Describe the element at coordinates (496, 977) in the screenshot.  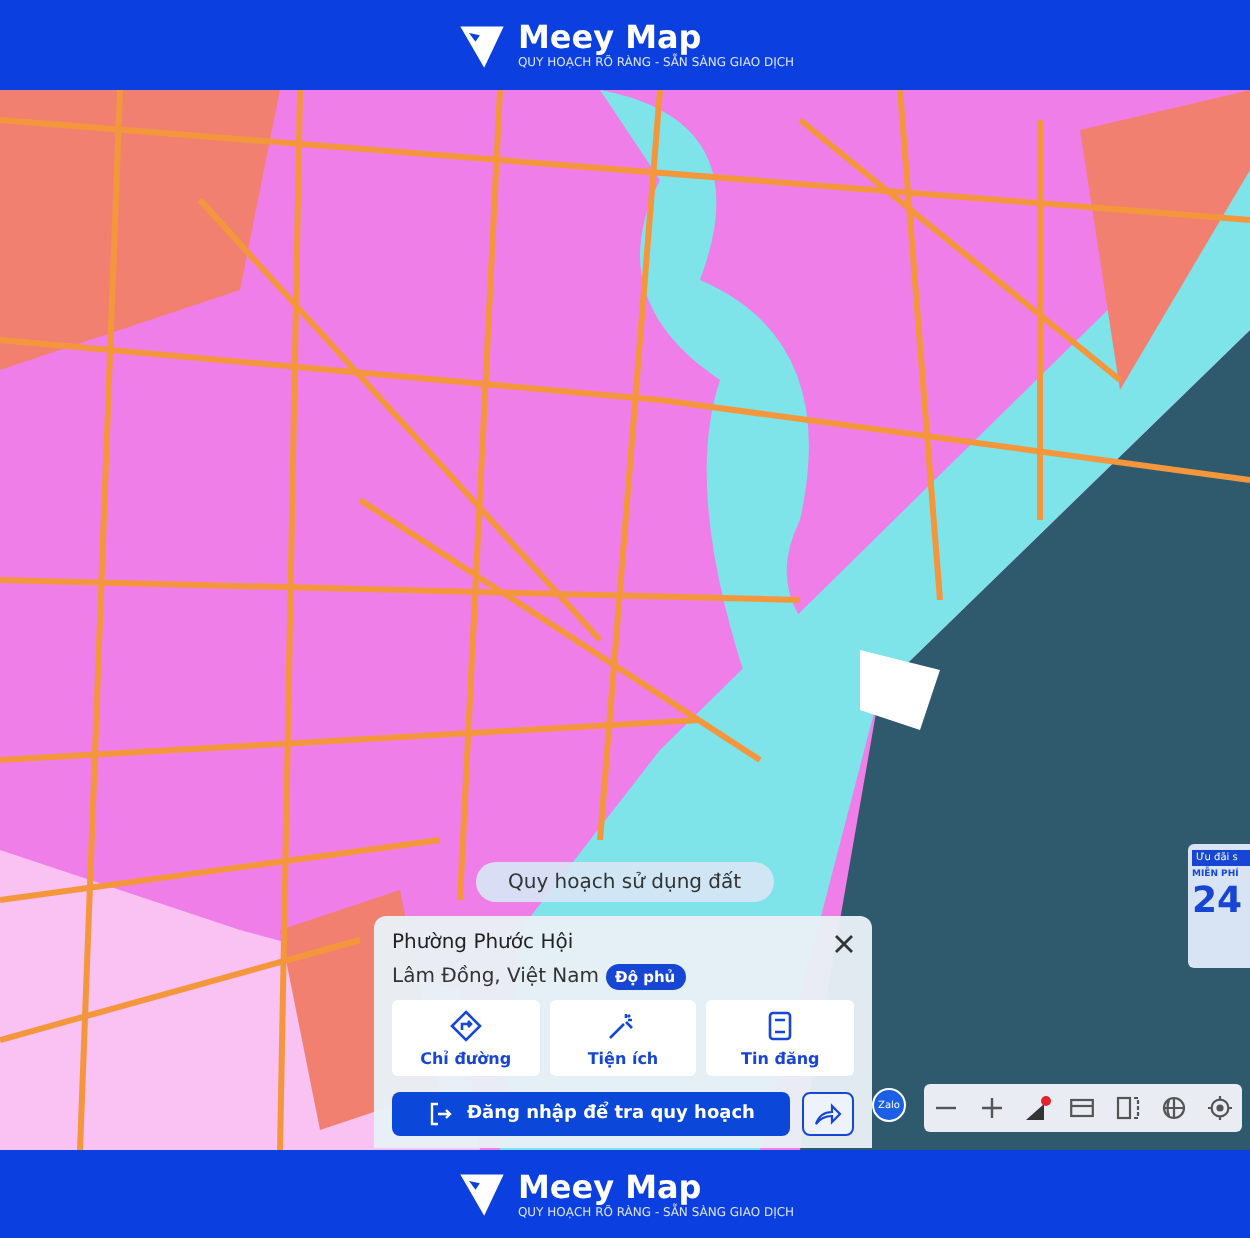
I see `place-region: Lâm Đồng, Việt Nam` at that location.